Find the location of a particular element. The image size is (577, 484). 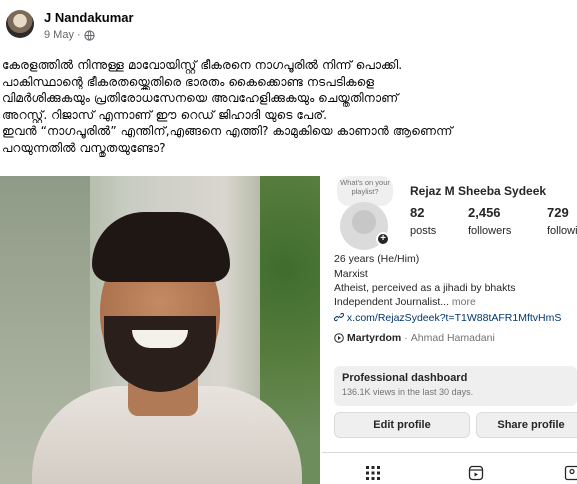

author-name: J Nandakumar is located at coordinates (89, 17).